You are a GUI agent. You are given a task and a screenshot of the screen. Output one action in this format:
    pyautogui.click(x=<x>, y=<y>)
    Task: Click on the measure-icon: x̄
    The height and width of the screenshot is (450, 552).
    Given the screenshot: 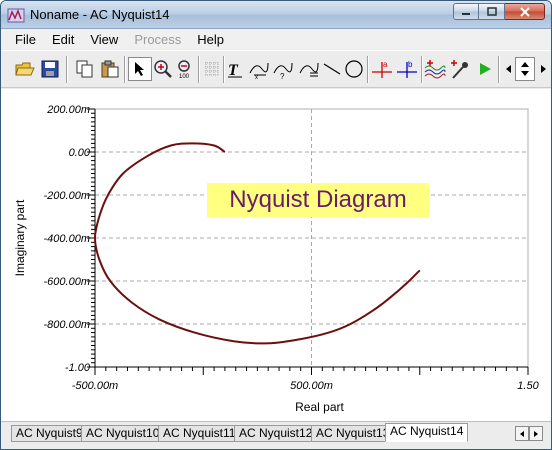 What is the action you would take?
    pyautogui.click(x=259, y=70)
    